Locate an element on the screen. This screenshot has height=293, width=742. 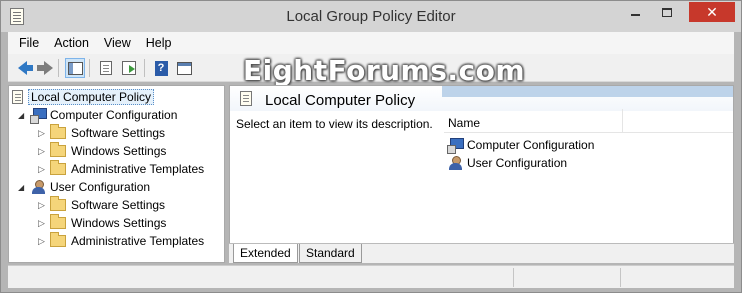
tree-item-user-configuration: ◢ User Configuration is located at coordinates (84, 187).